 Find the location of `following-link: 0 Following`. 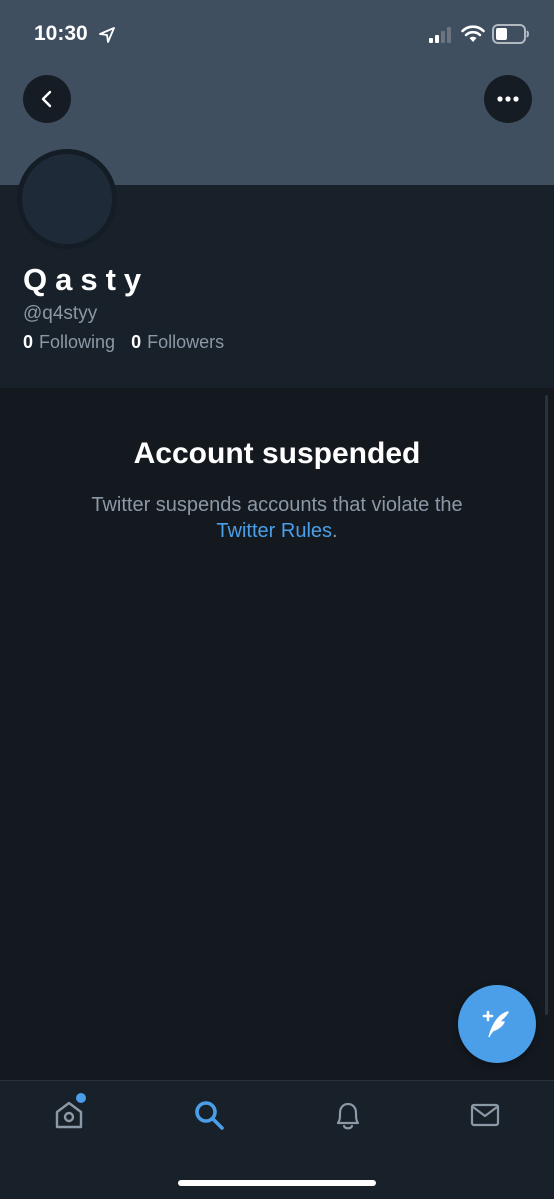

following-link: 0 Following is located at coordinates (69, 342).